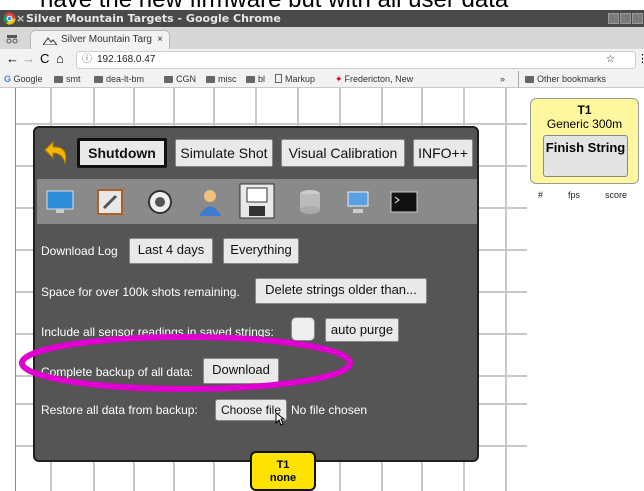 The width and height of the screenshot is (644, 491). I want to click on browser-toolbar: ← → C ⌂ ⓘ 192.168.0.47 ☆ ⋮, so click(322, 60).